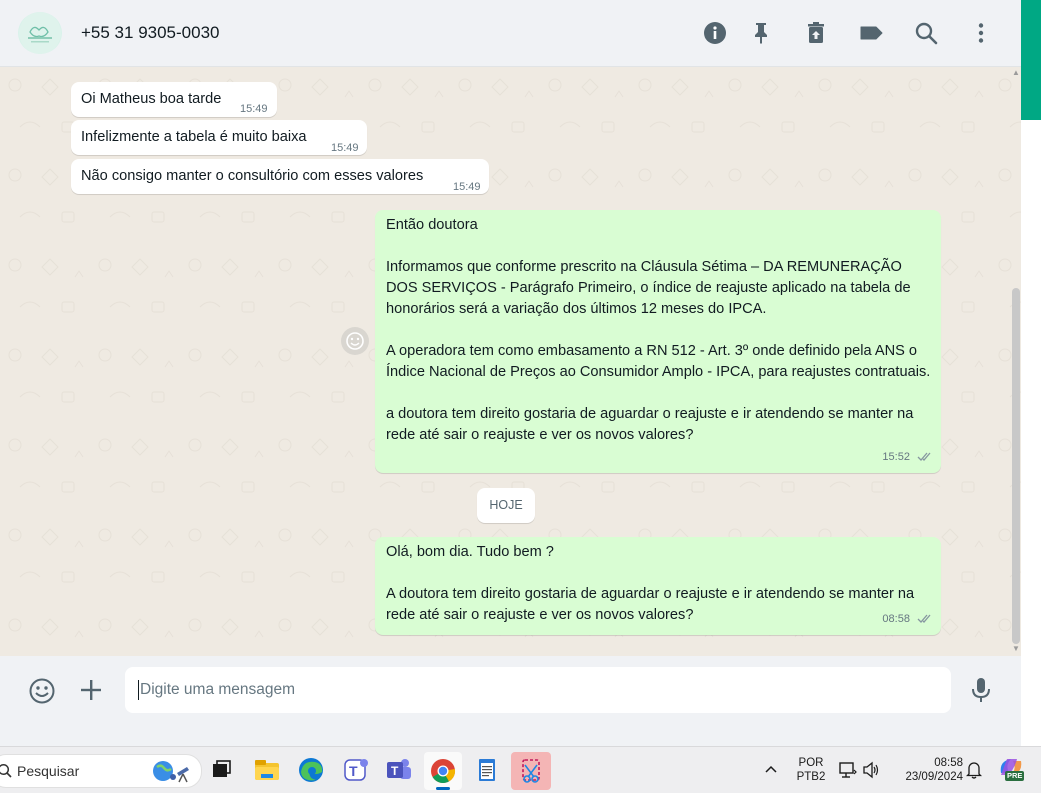 The height and width of the screenshot is (793, 1041). Describe the element at coordinates (816, 33) in the screenshot. I see `trash-icon` at that location.